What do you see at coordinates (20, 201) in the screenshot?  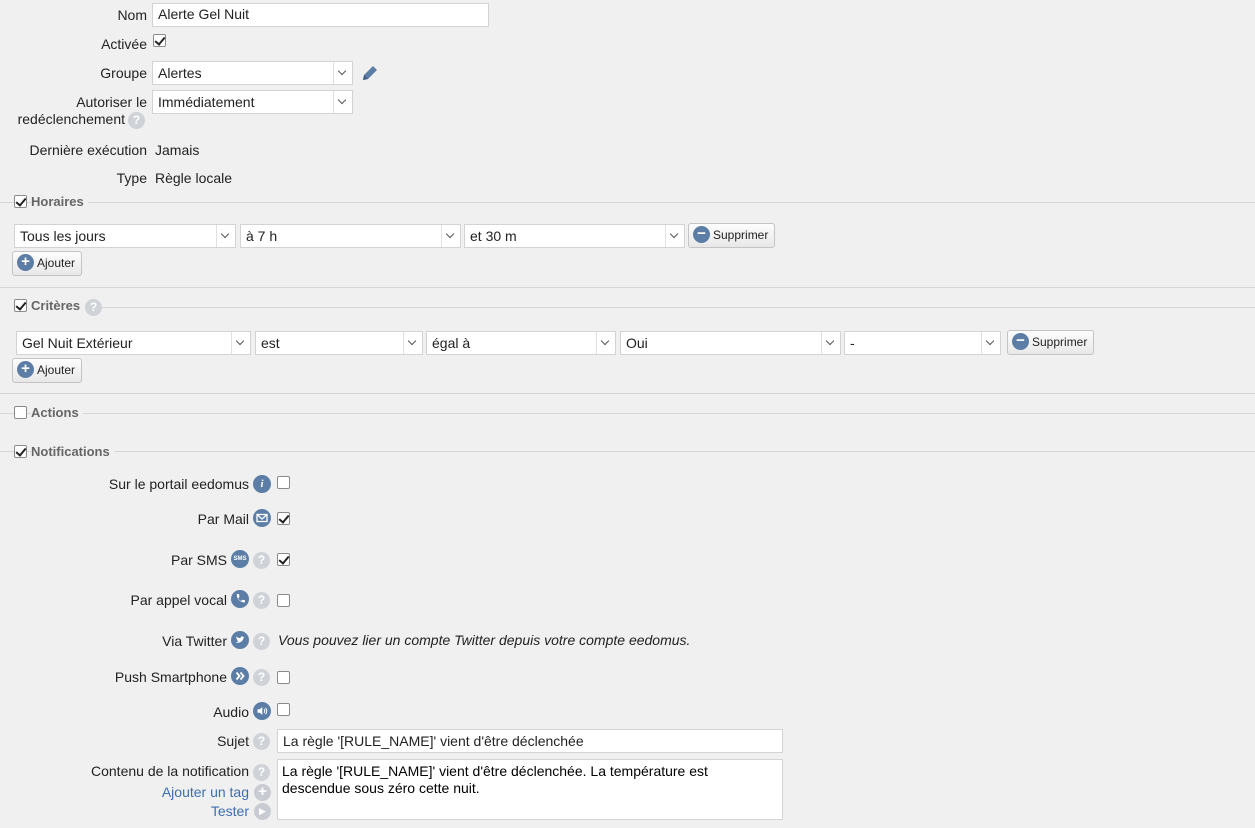 I see `schedules-checkbox` at bounding box center [20, 201].